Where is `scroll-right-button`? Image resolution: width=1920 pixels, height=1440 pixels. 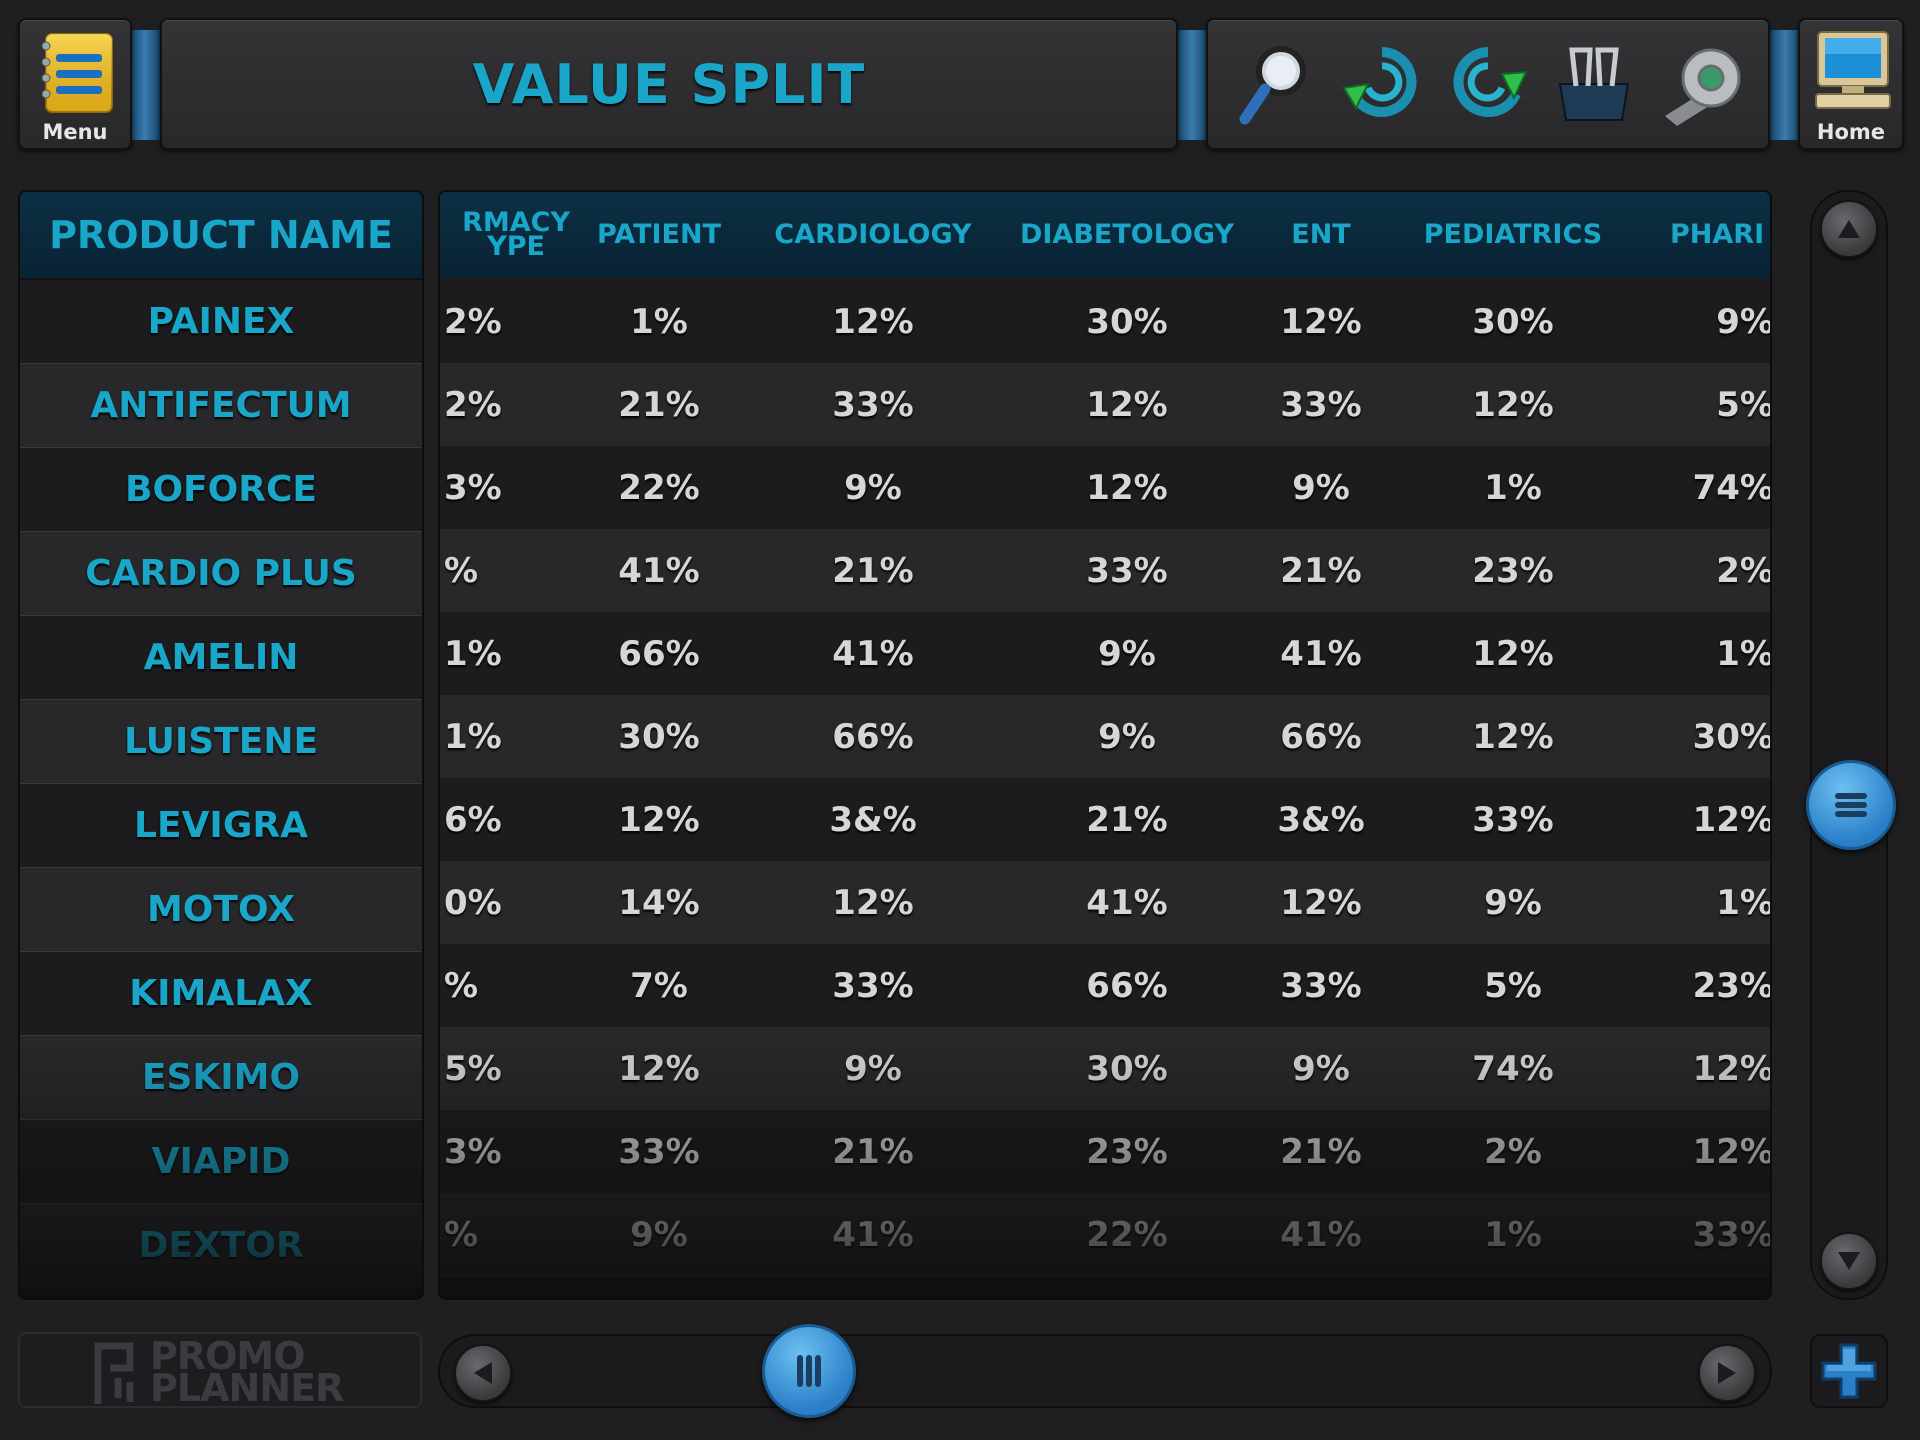 scroll-right-button is located at coordinates (1727, 1373).